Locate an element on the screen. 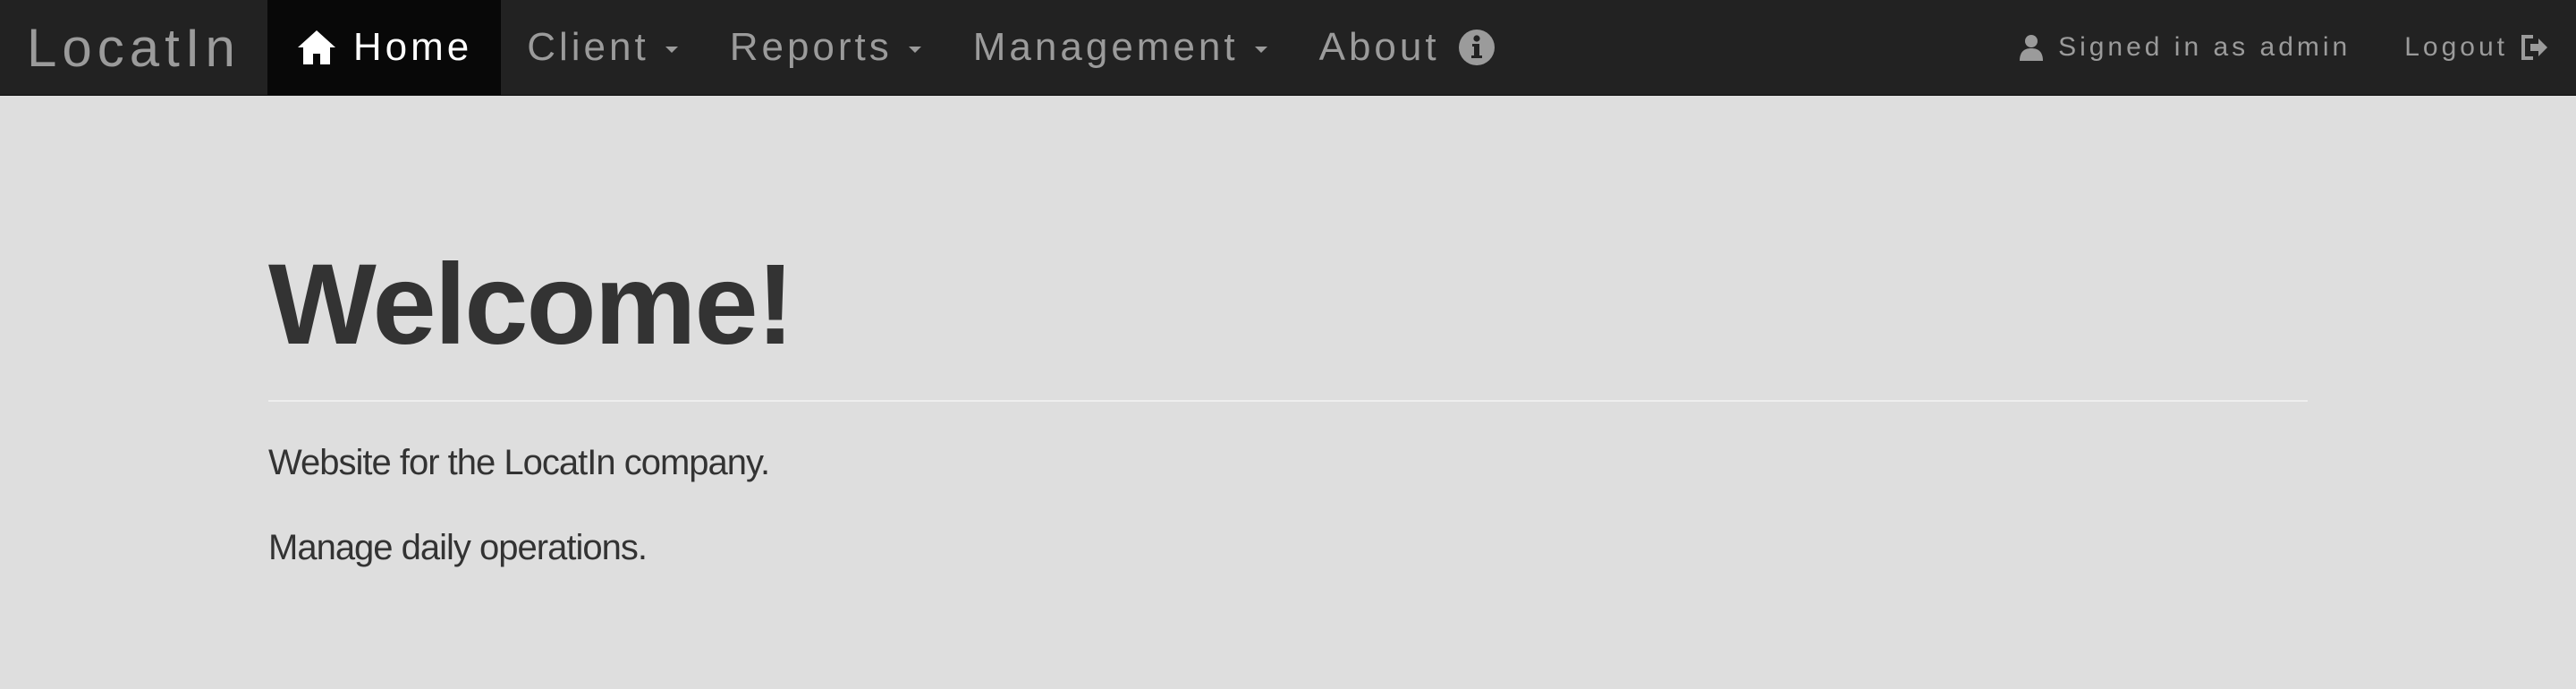 The image size is (2576, 689). nav-reports: Reports is located at coordinates (825, 48).